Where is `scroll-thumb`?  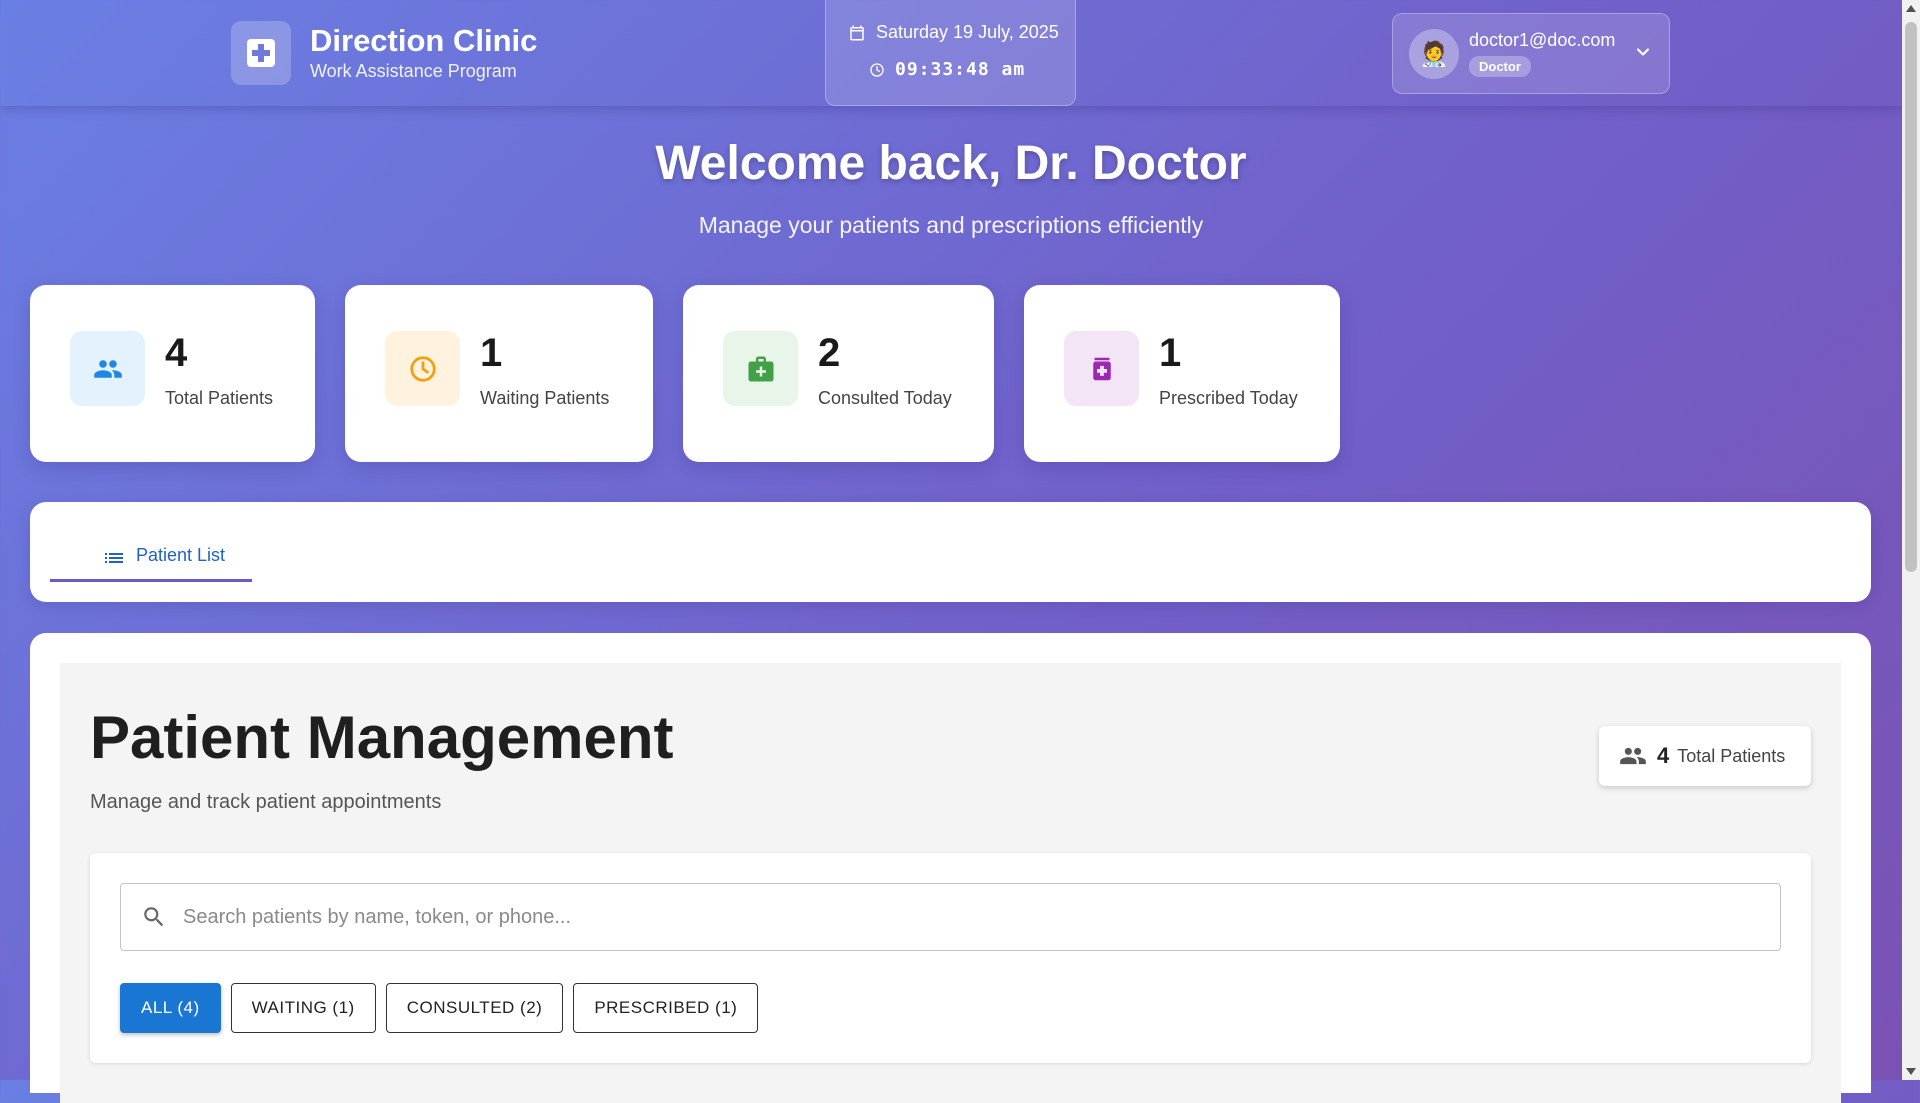 scroll-thumb is located at coordinates (1911, 297).